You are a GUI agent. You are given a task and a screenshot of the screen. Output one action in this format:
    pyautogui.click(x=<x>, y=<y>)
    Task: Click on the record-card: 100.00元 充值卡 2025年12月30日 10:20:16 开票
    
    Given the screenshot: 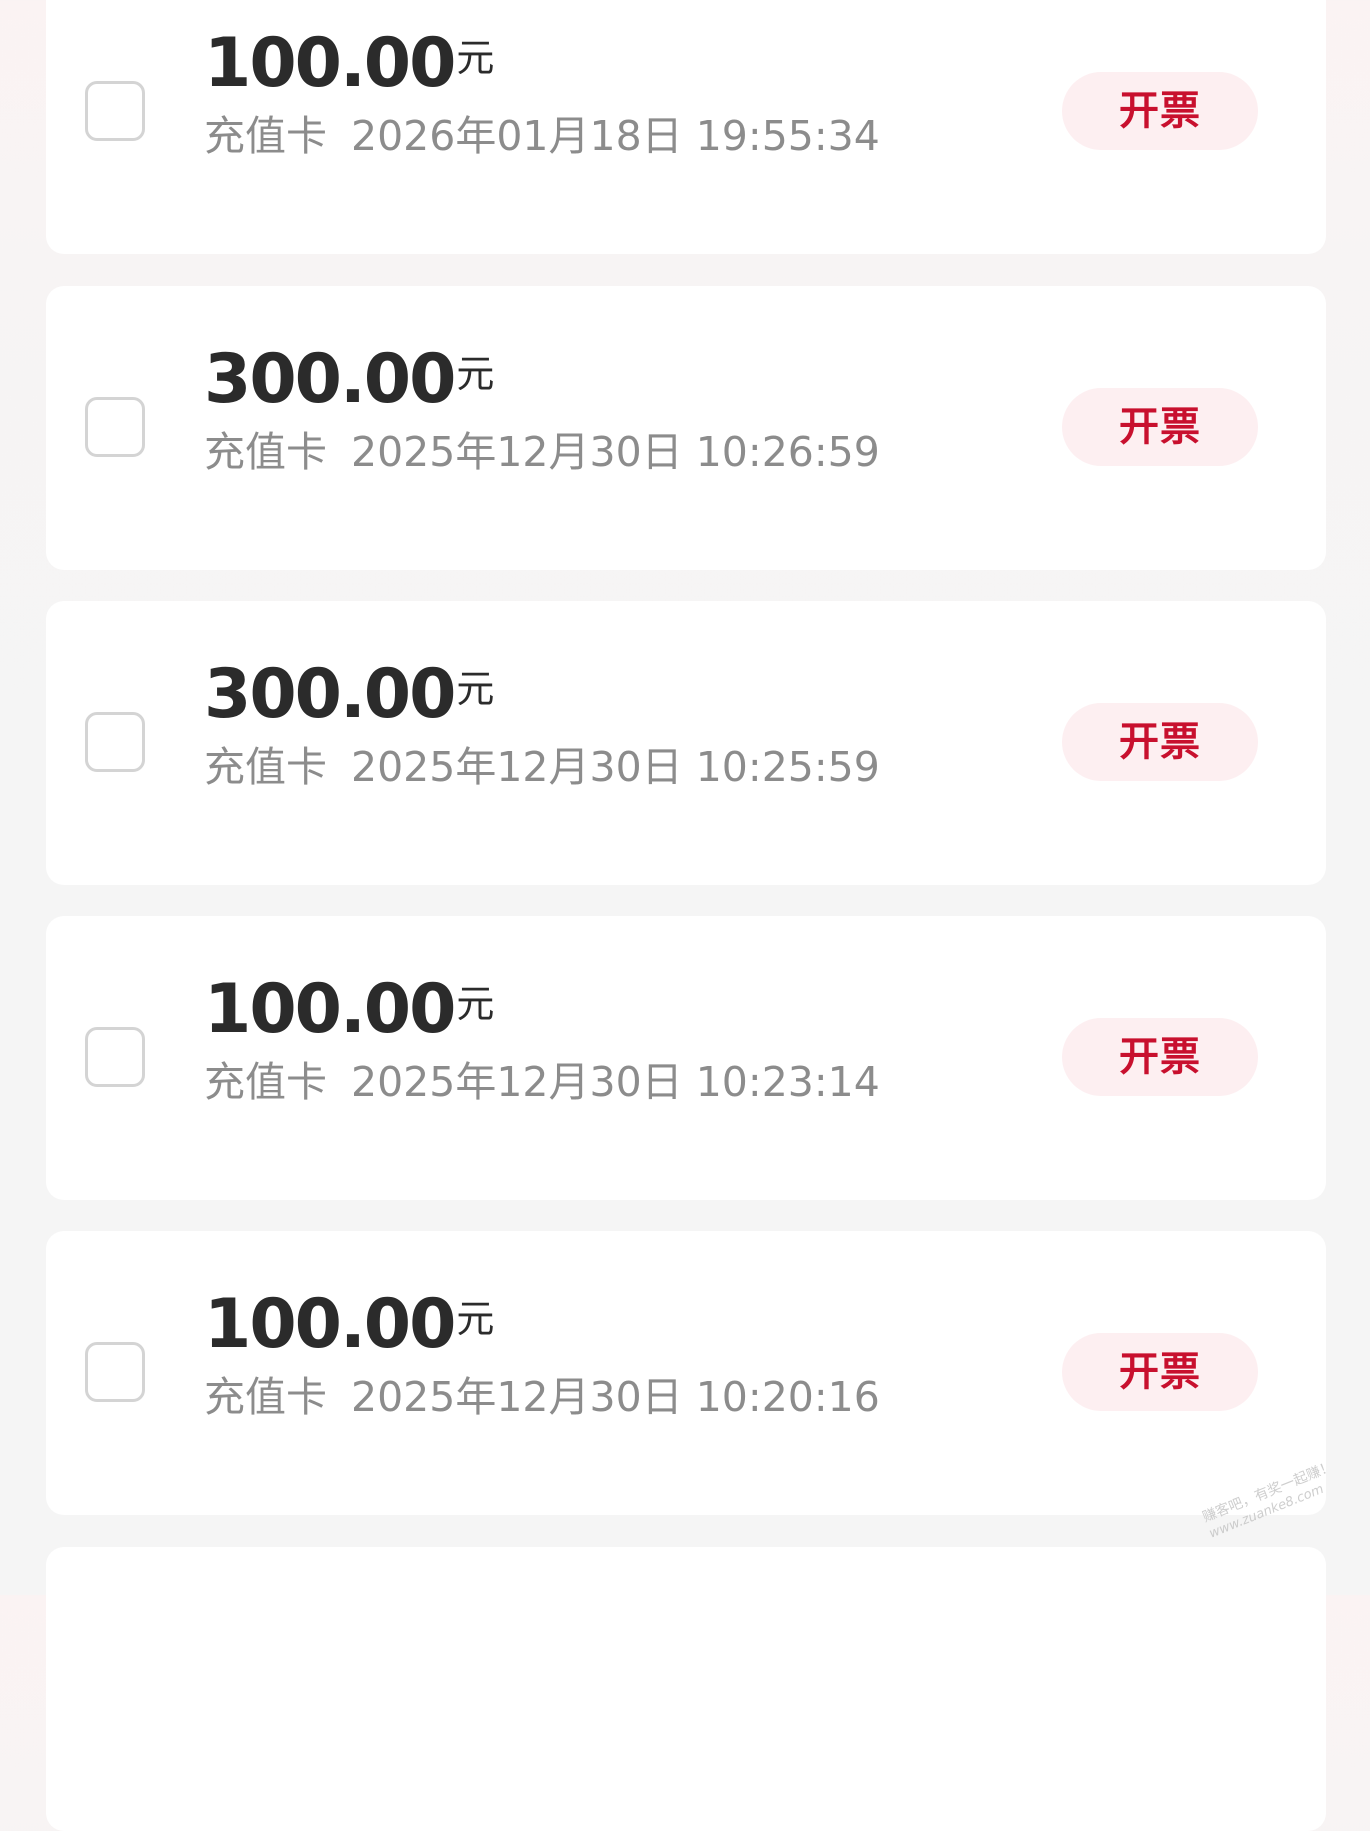 What is the action you would take?
    pyautogui.click(x=686, y=1373)
    